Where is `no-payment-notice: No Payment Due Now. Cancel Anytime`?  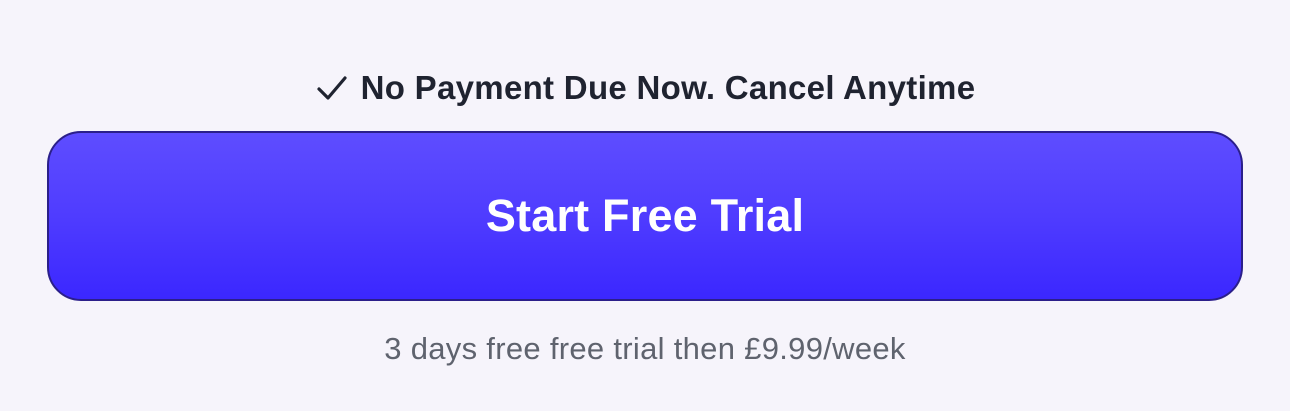 no-payment-notice: No Payment Due Now. Cancel Anytime is located at coordinates (645, 88).